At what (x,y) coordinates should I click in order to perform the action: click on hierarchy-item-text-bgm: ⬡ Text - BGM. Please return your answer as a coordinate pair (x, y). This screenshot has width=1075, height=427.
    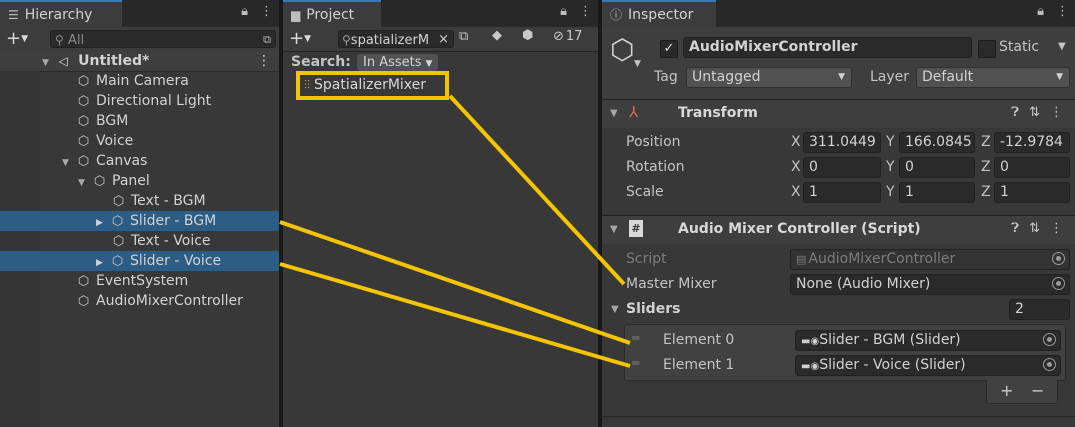
    Looking at the image, I should click on (139, 201).